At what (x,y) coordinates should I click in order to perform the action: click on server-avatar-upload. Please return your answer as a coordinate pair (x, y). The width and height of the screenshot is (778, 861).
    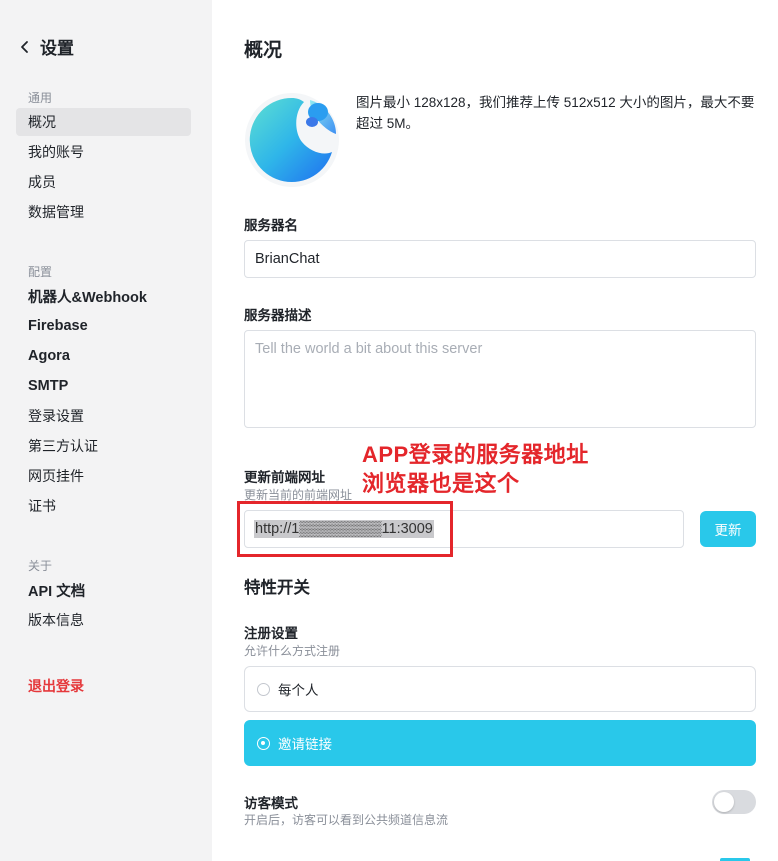
    Looking at the image, I should click on (292, 140).